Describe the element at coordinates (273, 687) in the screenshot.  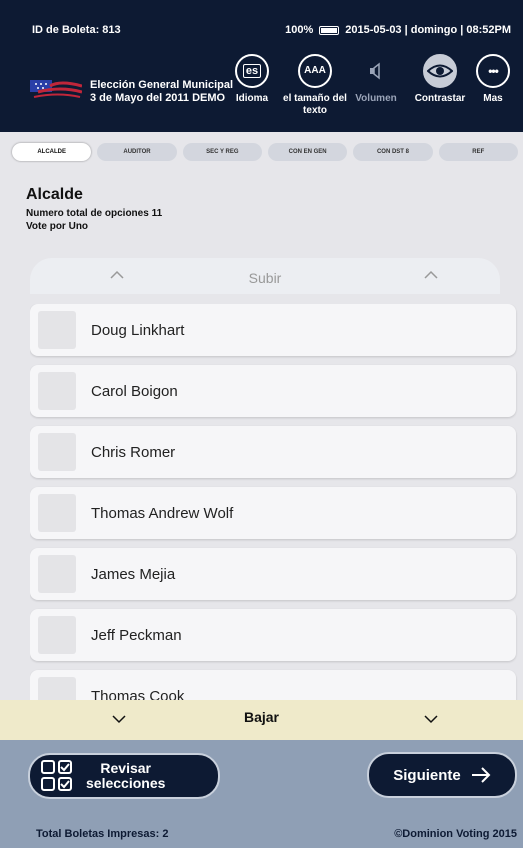
I see `candidate-row: Thomas Cook` at that location.